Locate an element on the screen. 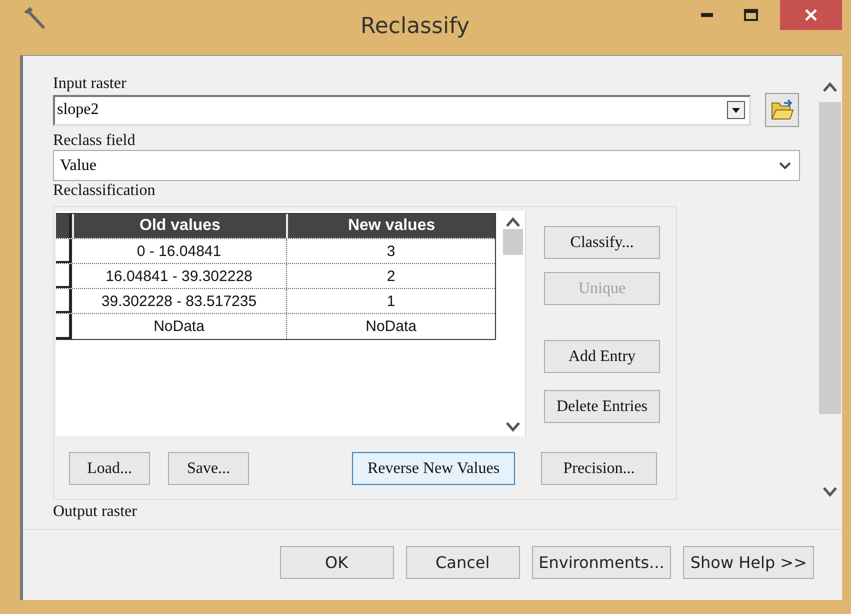 The height and width of the screenshot is (614, 851). open-folder-button is located at coordinates (782, 110).